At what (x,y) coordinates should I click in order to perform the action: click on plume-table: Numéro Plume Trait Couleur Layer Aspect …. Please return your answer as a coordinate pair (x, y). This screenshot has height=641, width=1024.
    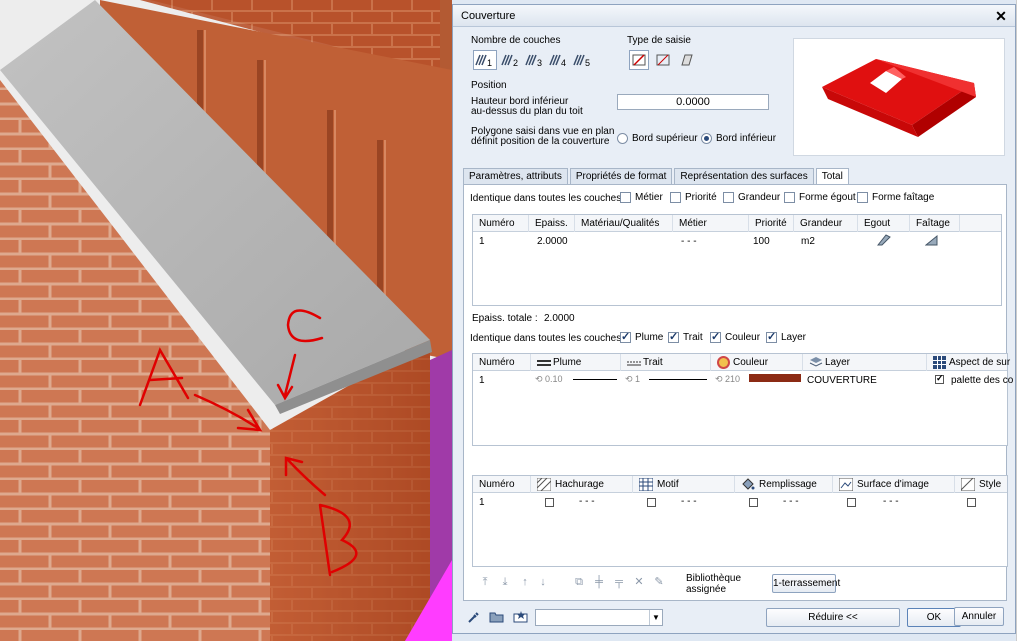
    Looking at the image, I should click on (742, 399).